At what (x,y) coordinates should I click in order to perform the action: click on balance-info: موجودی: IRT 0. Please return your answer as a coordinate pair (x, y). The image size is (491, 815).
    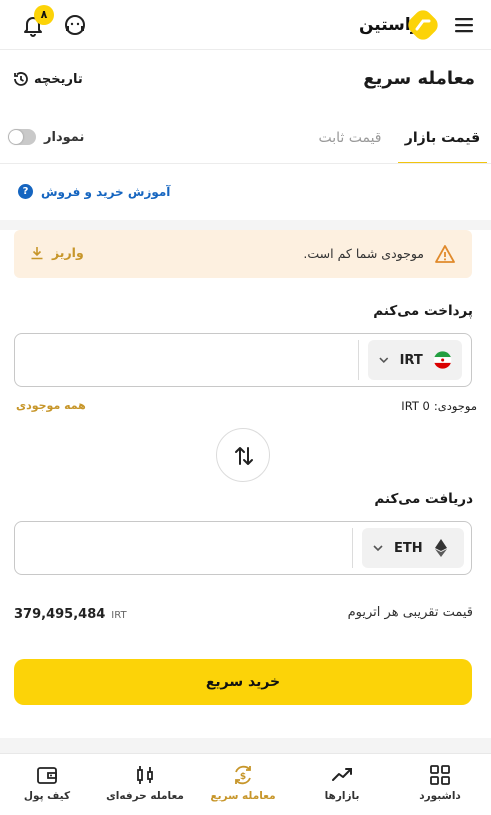
    Looking at the image, I should click on (439, 406).